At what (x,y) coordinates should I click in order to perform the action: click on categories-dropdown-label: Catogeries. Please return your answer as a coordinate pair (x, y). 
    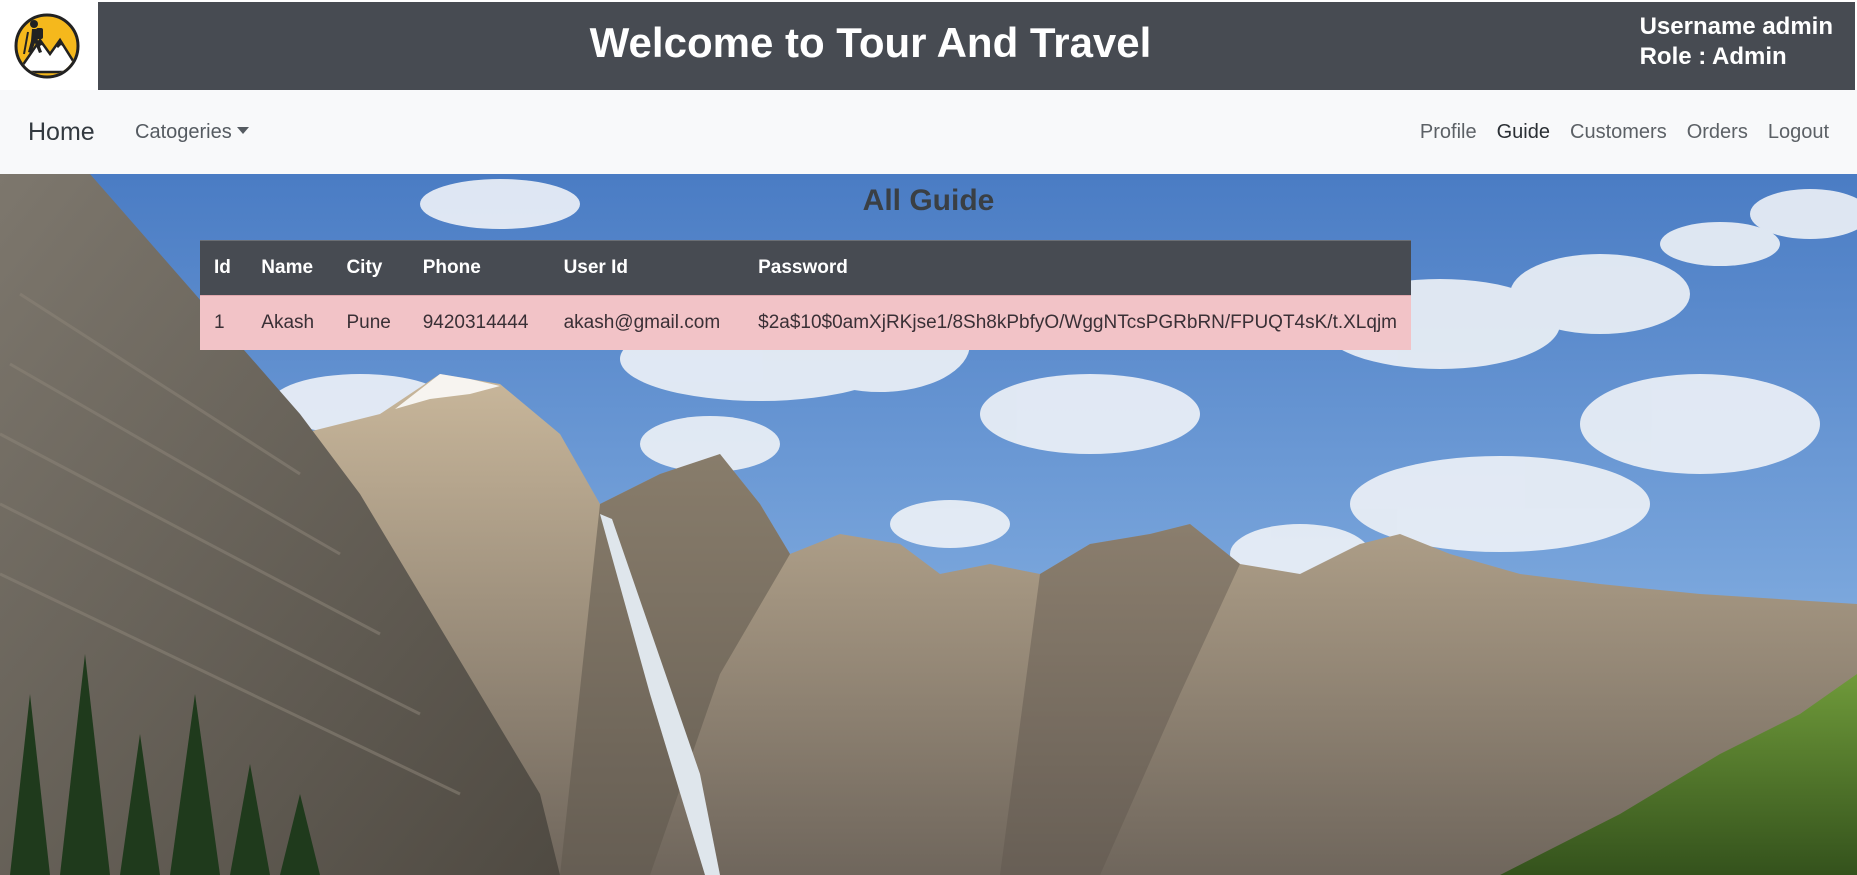
    Looking at the image, I should click on (183, 132).